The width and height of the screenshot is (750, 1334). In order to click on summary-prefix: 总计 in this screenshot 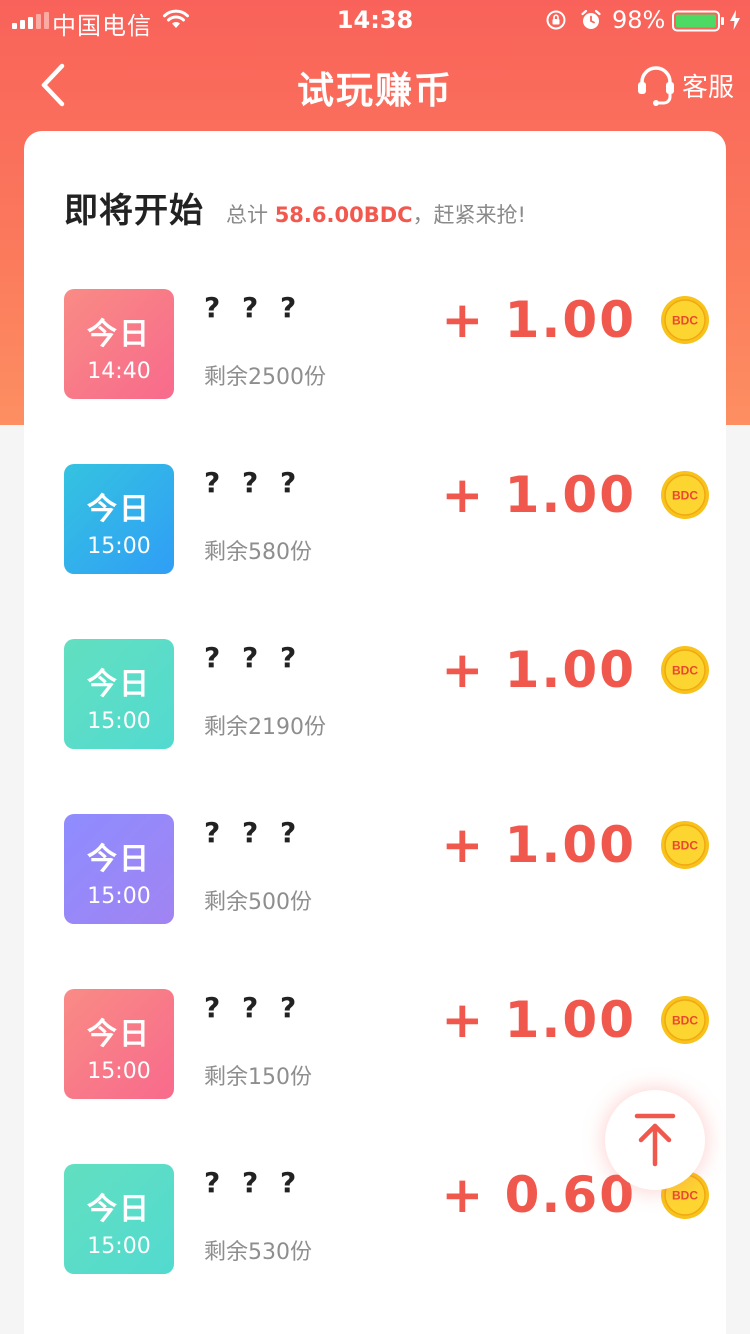, I will do `click(250, 215)`.